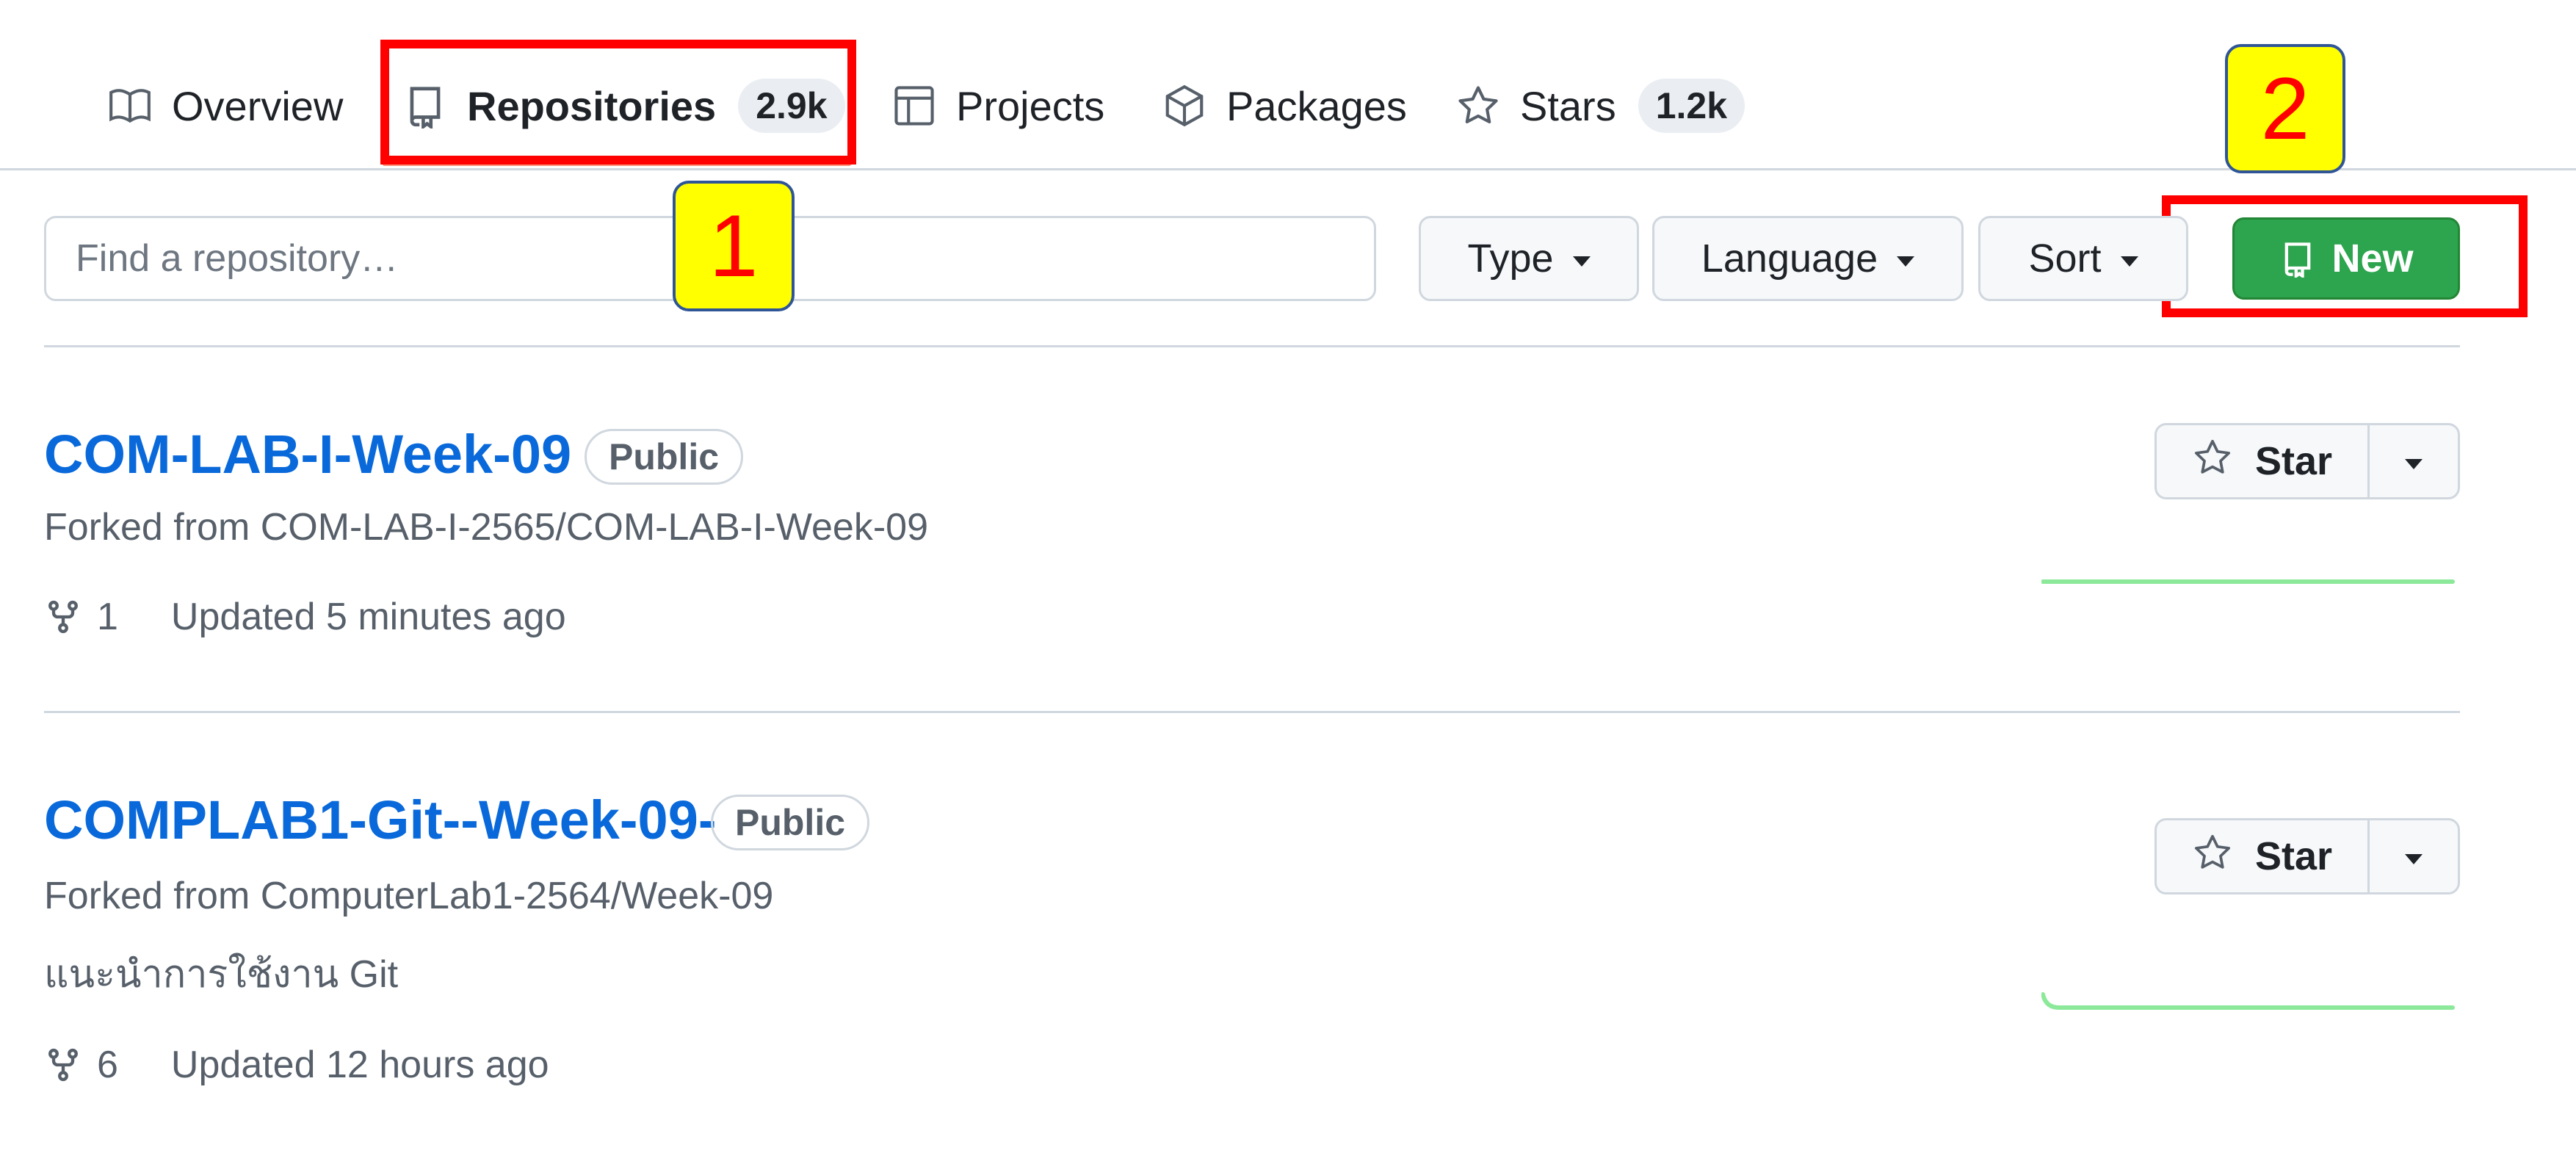  What do you see at coordinates (359, 1065) in the screenshot?
I see `updated-text: Updated 12 hours ago` at bounding box center [359, 1065].